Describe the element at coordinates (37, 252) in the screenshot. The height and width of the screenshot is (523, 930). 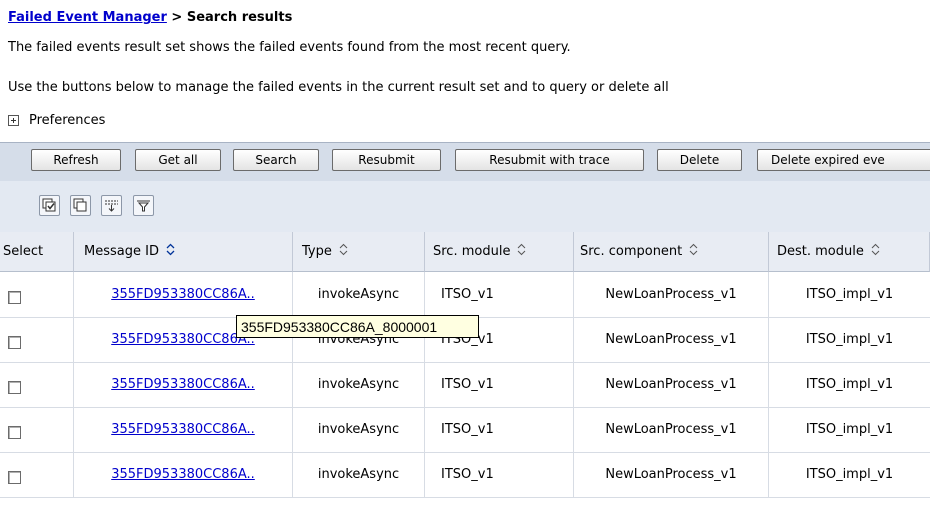
I see `column-header-select: Select` at that location.